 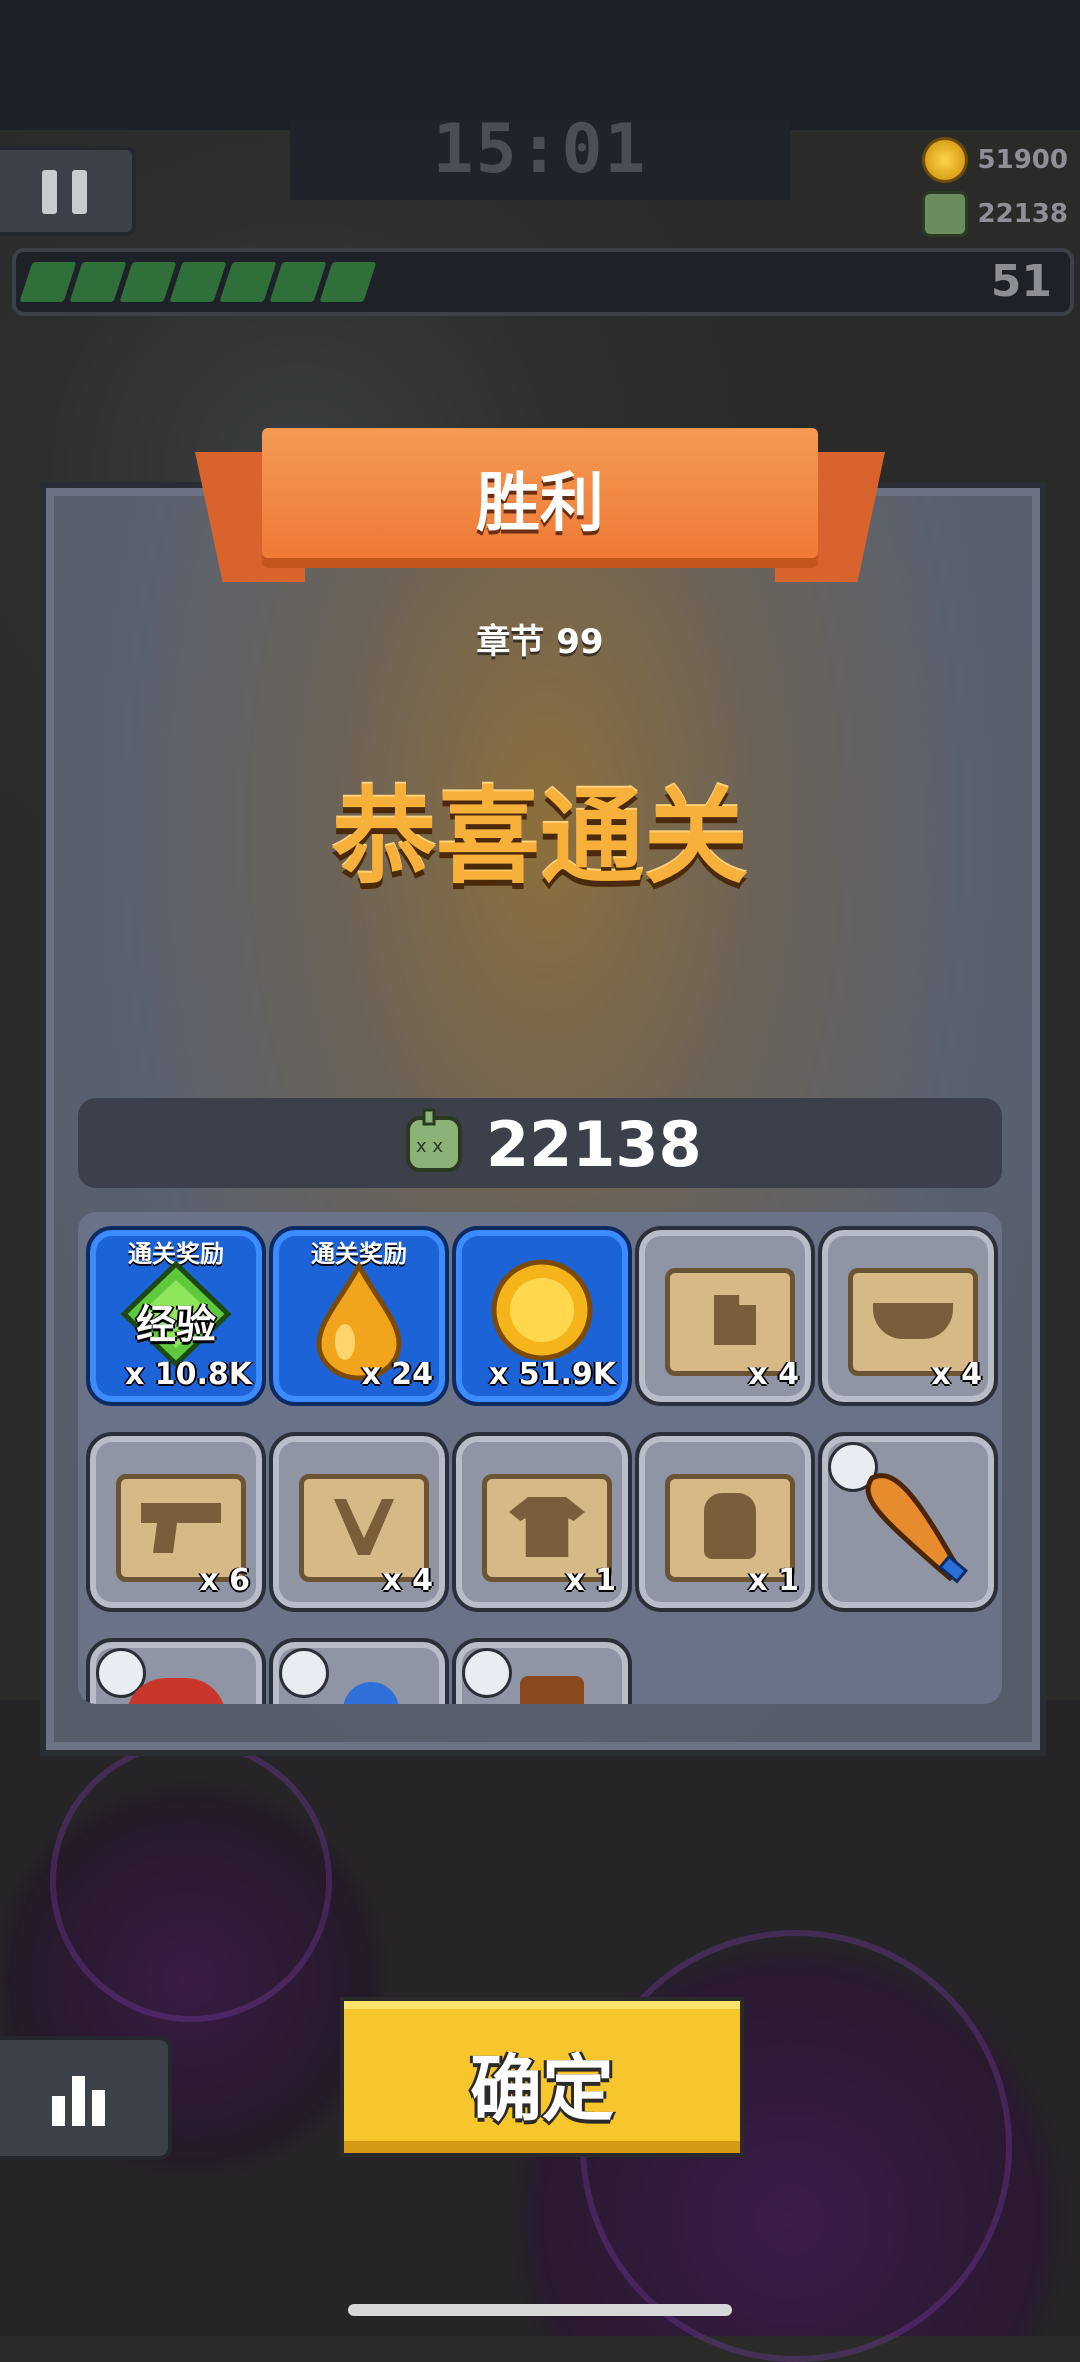 What do you see at coordinates (359, 1671) in the screenshot?
I see `reward-glove-item` at bounding box center [359, 1671].